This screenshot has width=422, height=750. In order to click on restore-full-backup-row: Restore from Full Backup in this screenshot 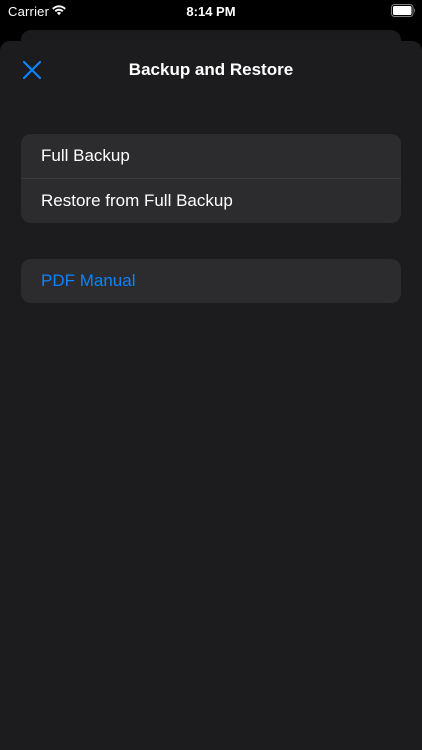, I will do `click(211, 200)`.